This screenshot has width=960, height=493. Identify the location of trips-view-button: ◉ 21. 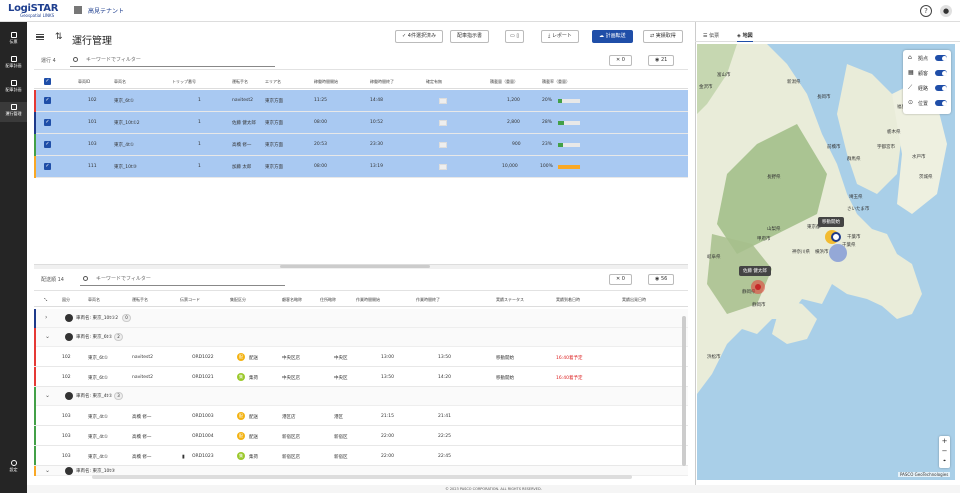
(661, 60).